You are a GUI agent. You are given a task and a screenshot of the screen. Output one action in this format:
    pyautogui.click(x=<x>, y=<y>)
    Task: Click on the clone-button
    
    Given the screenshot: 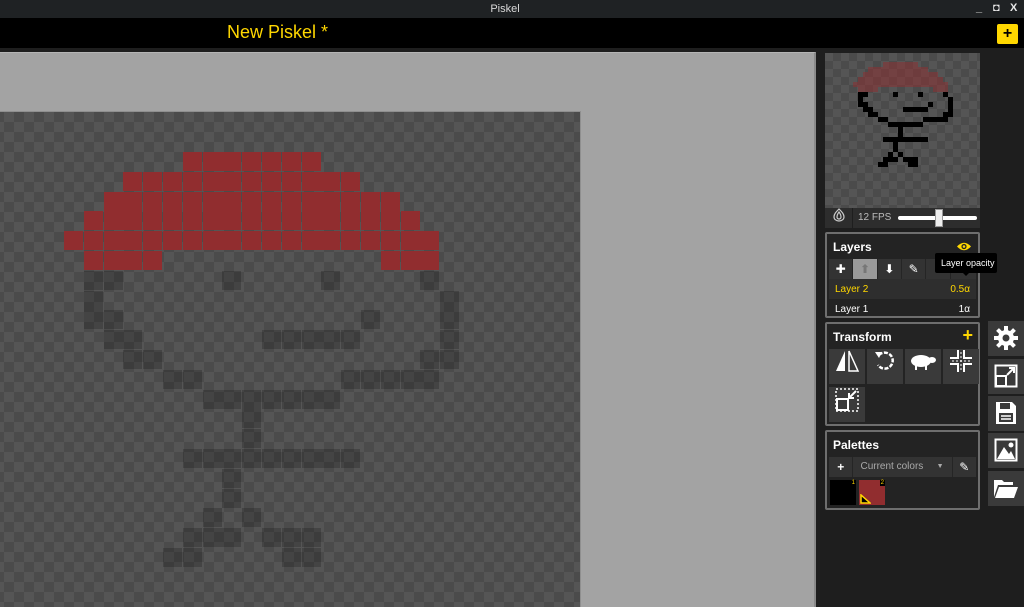 What is the action you would take?
    pyautogui.click(x=923, y=366)
    